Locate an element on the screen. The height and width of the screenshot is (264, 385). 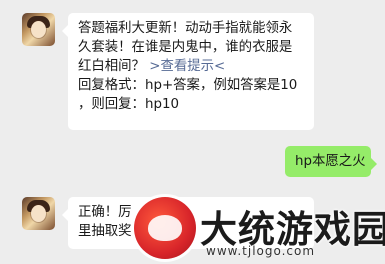
message-text: 红白相间？ is located at coordinates (111, 66).